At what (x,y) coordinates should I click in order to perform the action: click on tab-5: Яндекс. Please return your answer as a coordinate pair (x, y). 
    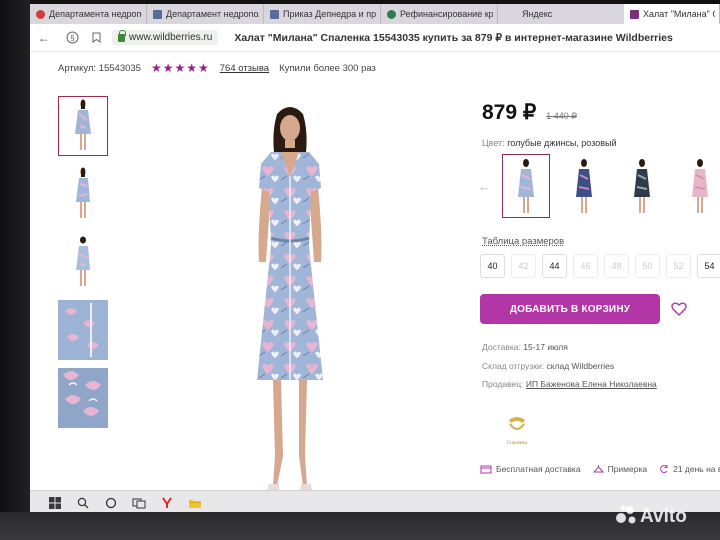
    Looking at the image, I should click on (534, 14).